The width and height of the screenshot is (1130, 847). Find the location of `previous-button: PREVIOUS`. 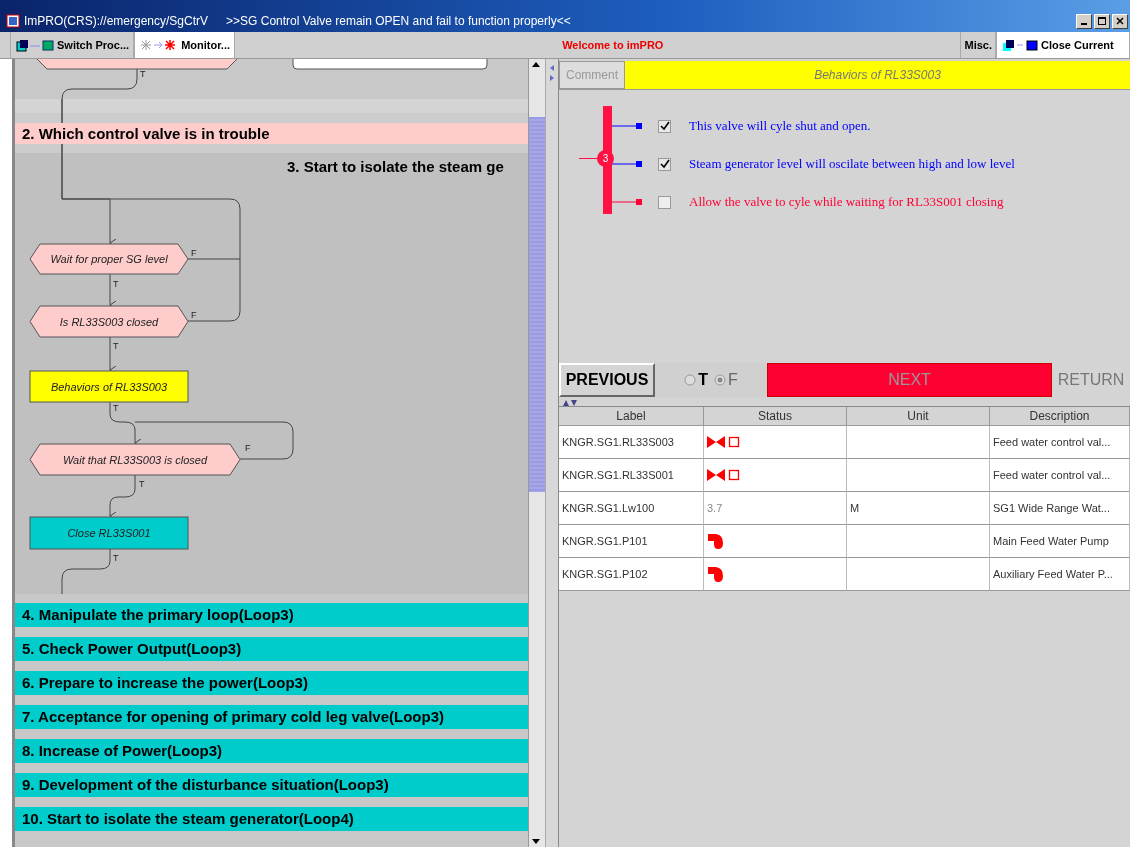

previous-button: PREVIOUS is located at coordinates (607, 379).